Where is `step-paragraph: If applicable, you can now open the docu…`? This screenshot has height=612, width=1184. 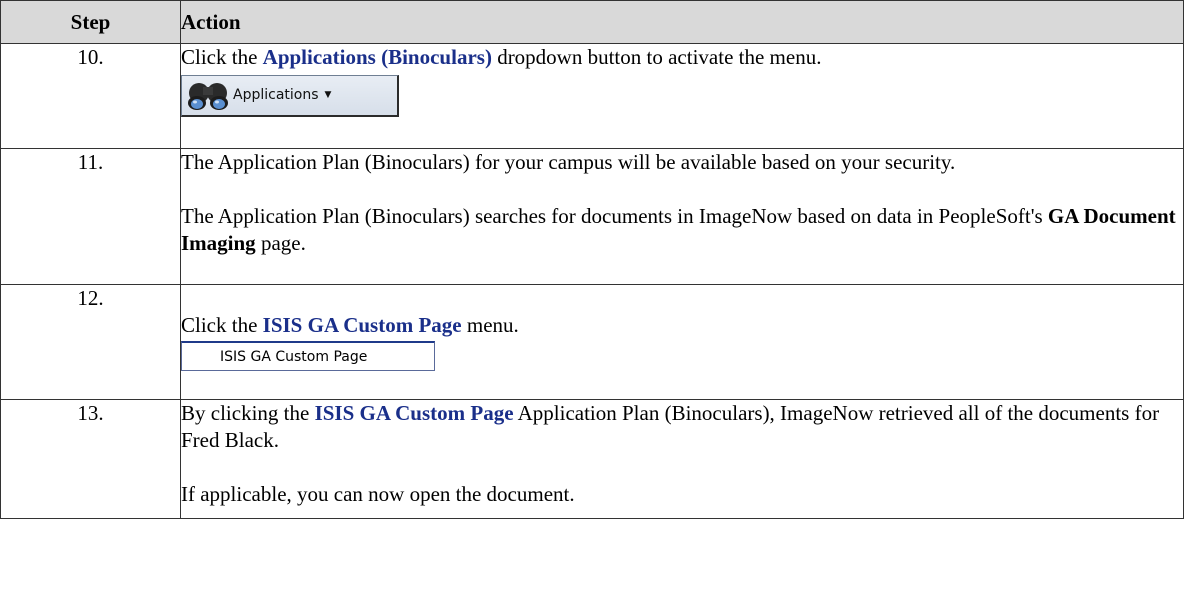 step-paragraph: If applicable, you can now open the docu… is located at coordinates (378, 494).